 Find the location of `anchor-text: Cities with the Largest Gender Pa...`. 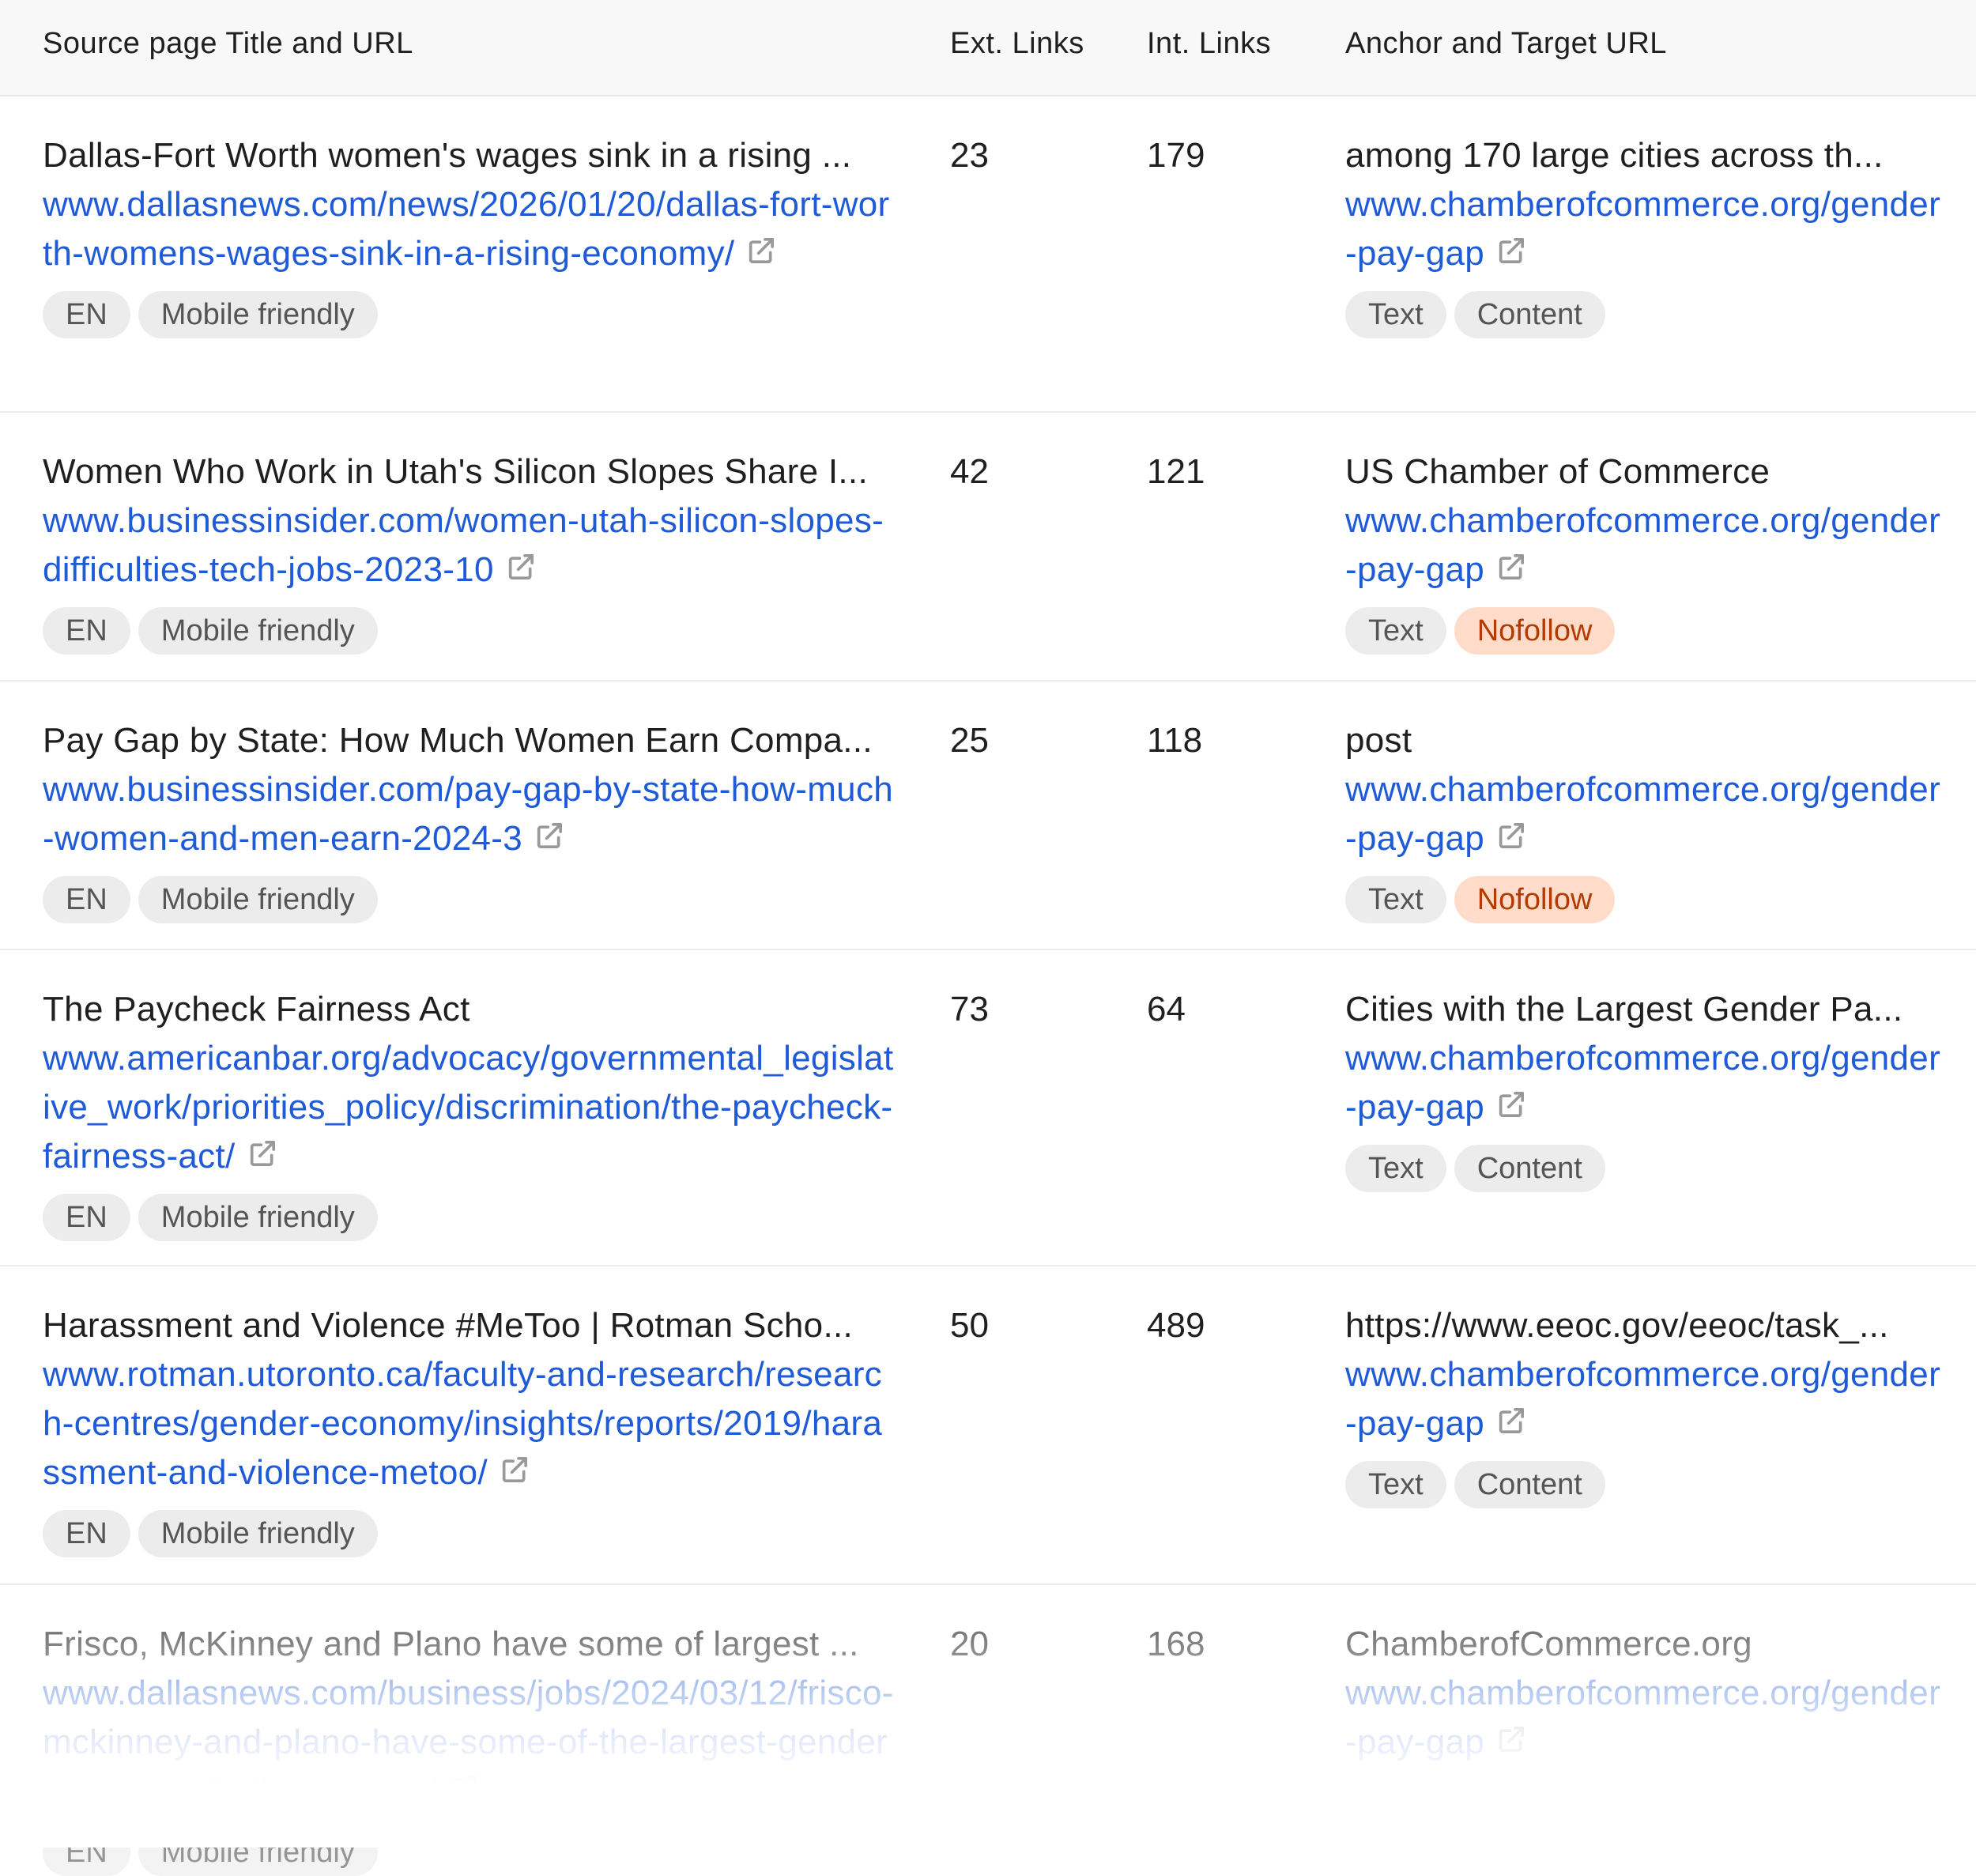

anchor-text: Cities with the Largest Gender Pa... is located at coordinates (1624, 1010).